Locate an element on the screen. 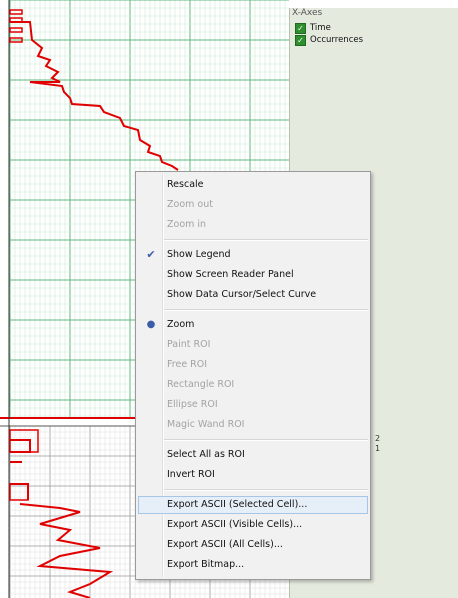  legend-title: X-Axes is located at coordinates (307, 13).